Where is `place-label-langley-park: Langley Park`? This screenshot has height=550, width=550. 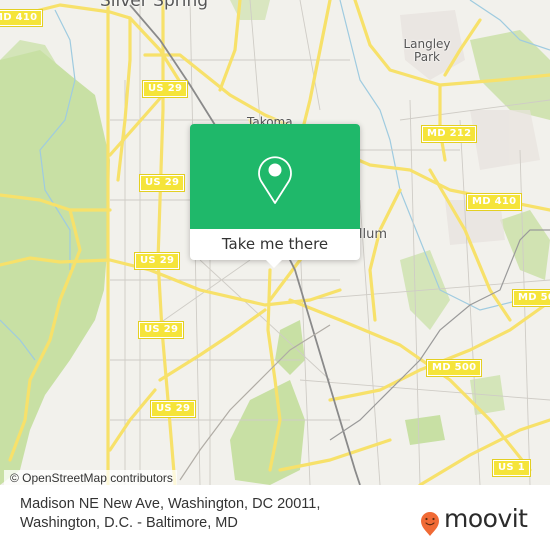
place-label-langley-park: Langley Park is located at coordinates (427, 50).